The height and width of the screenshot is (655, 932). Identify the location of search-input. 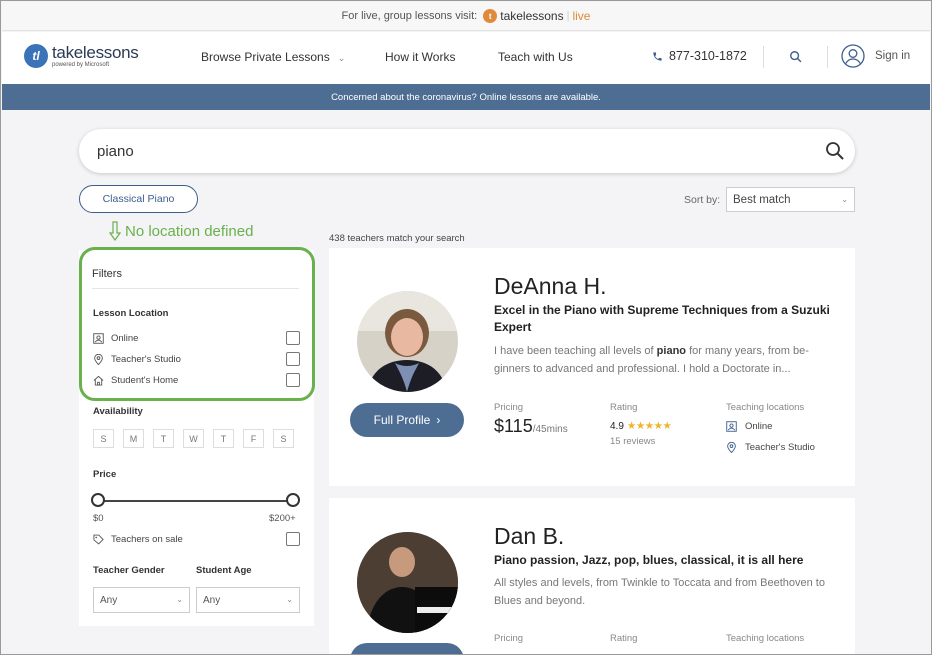
(447, 151).